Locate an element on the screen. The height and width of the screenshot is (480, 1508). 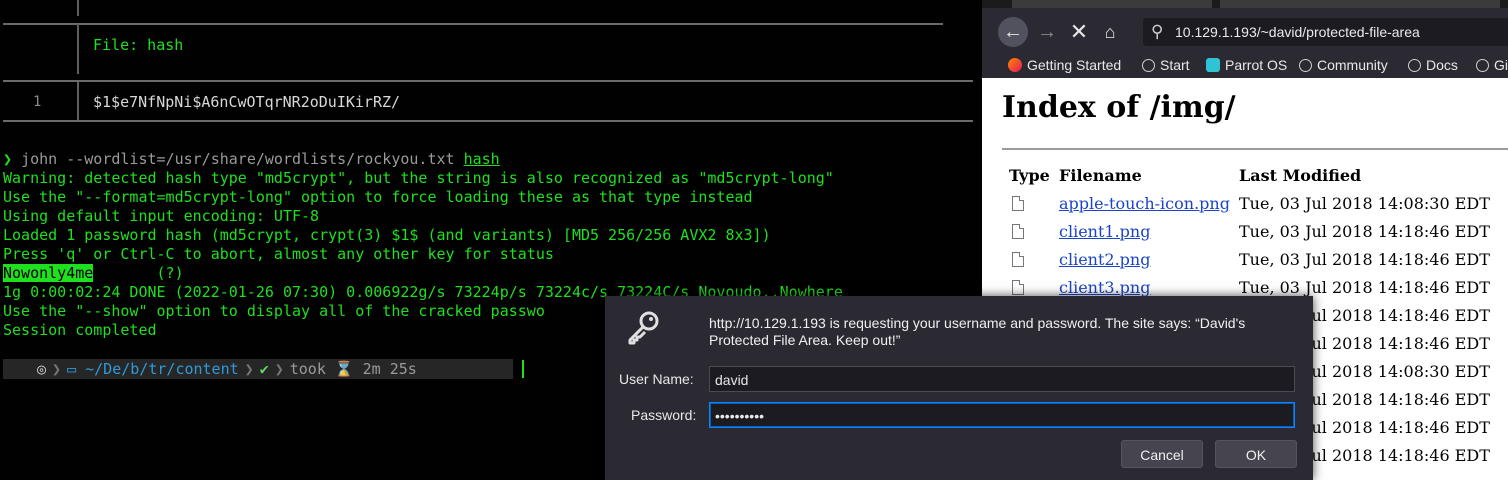
output-line: Session completed is located at coordinates (80, 330).